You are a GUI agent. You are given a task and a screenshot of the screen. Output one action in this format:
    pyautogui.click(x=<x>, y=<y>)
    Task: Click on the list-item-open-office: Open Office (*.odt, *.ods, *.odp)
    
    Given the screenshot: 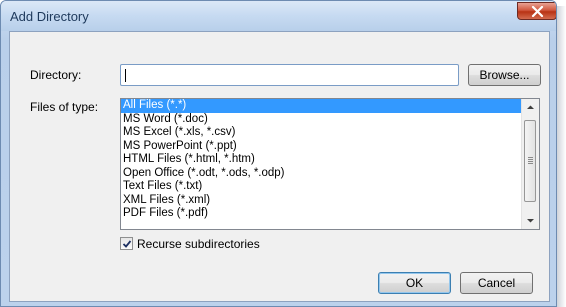 What is the action you would take?
    pyautogui.click(x=321, y=174)
    